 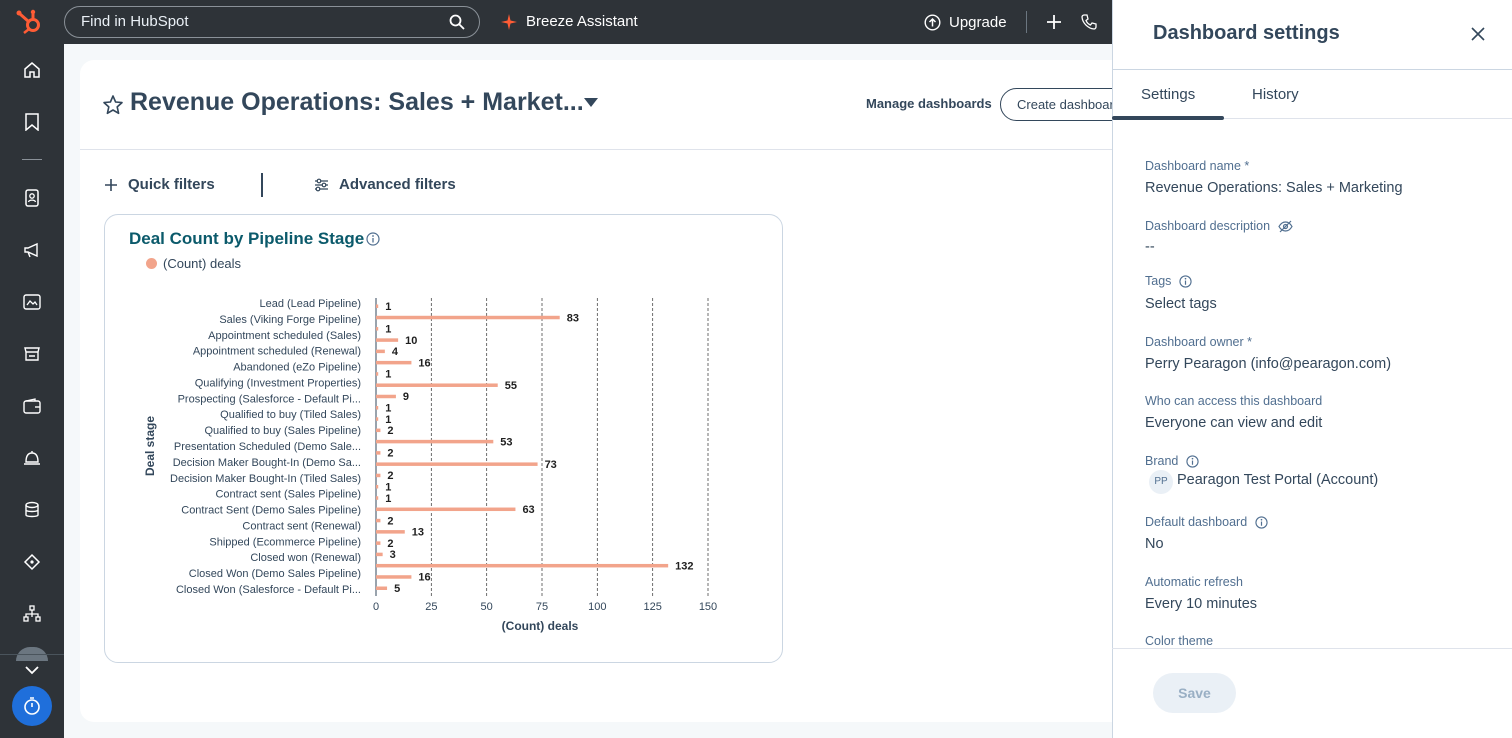 I want to click on bookmark-icon, so click(x=32, y=122).